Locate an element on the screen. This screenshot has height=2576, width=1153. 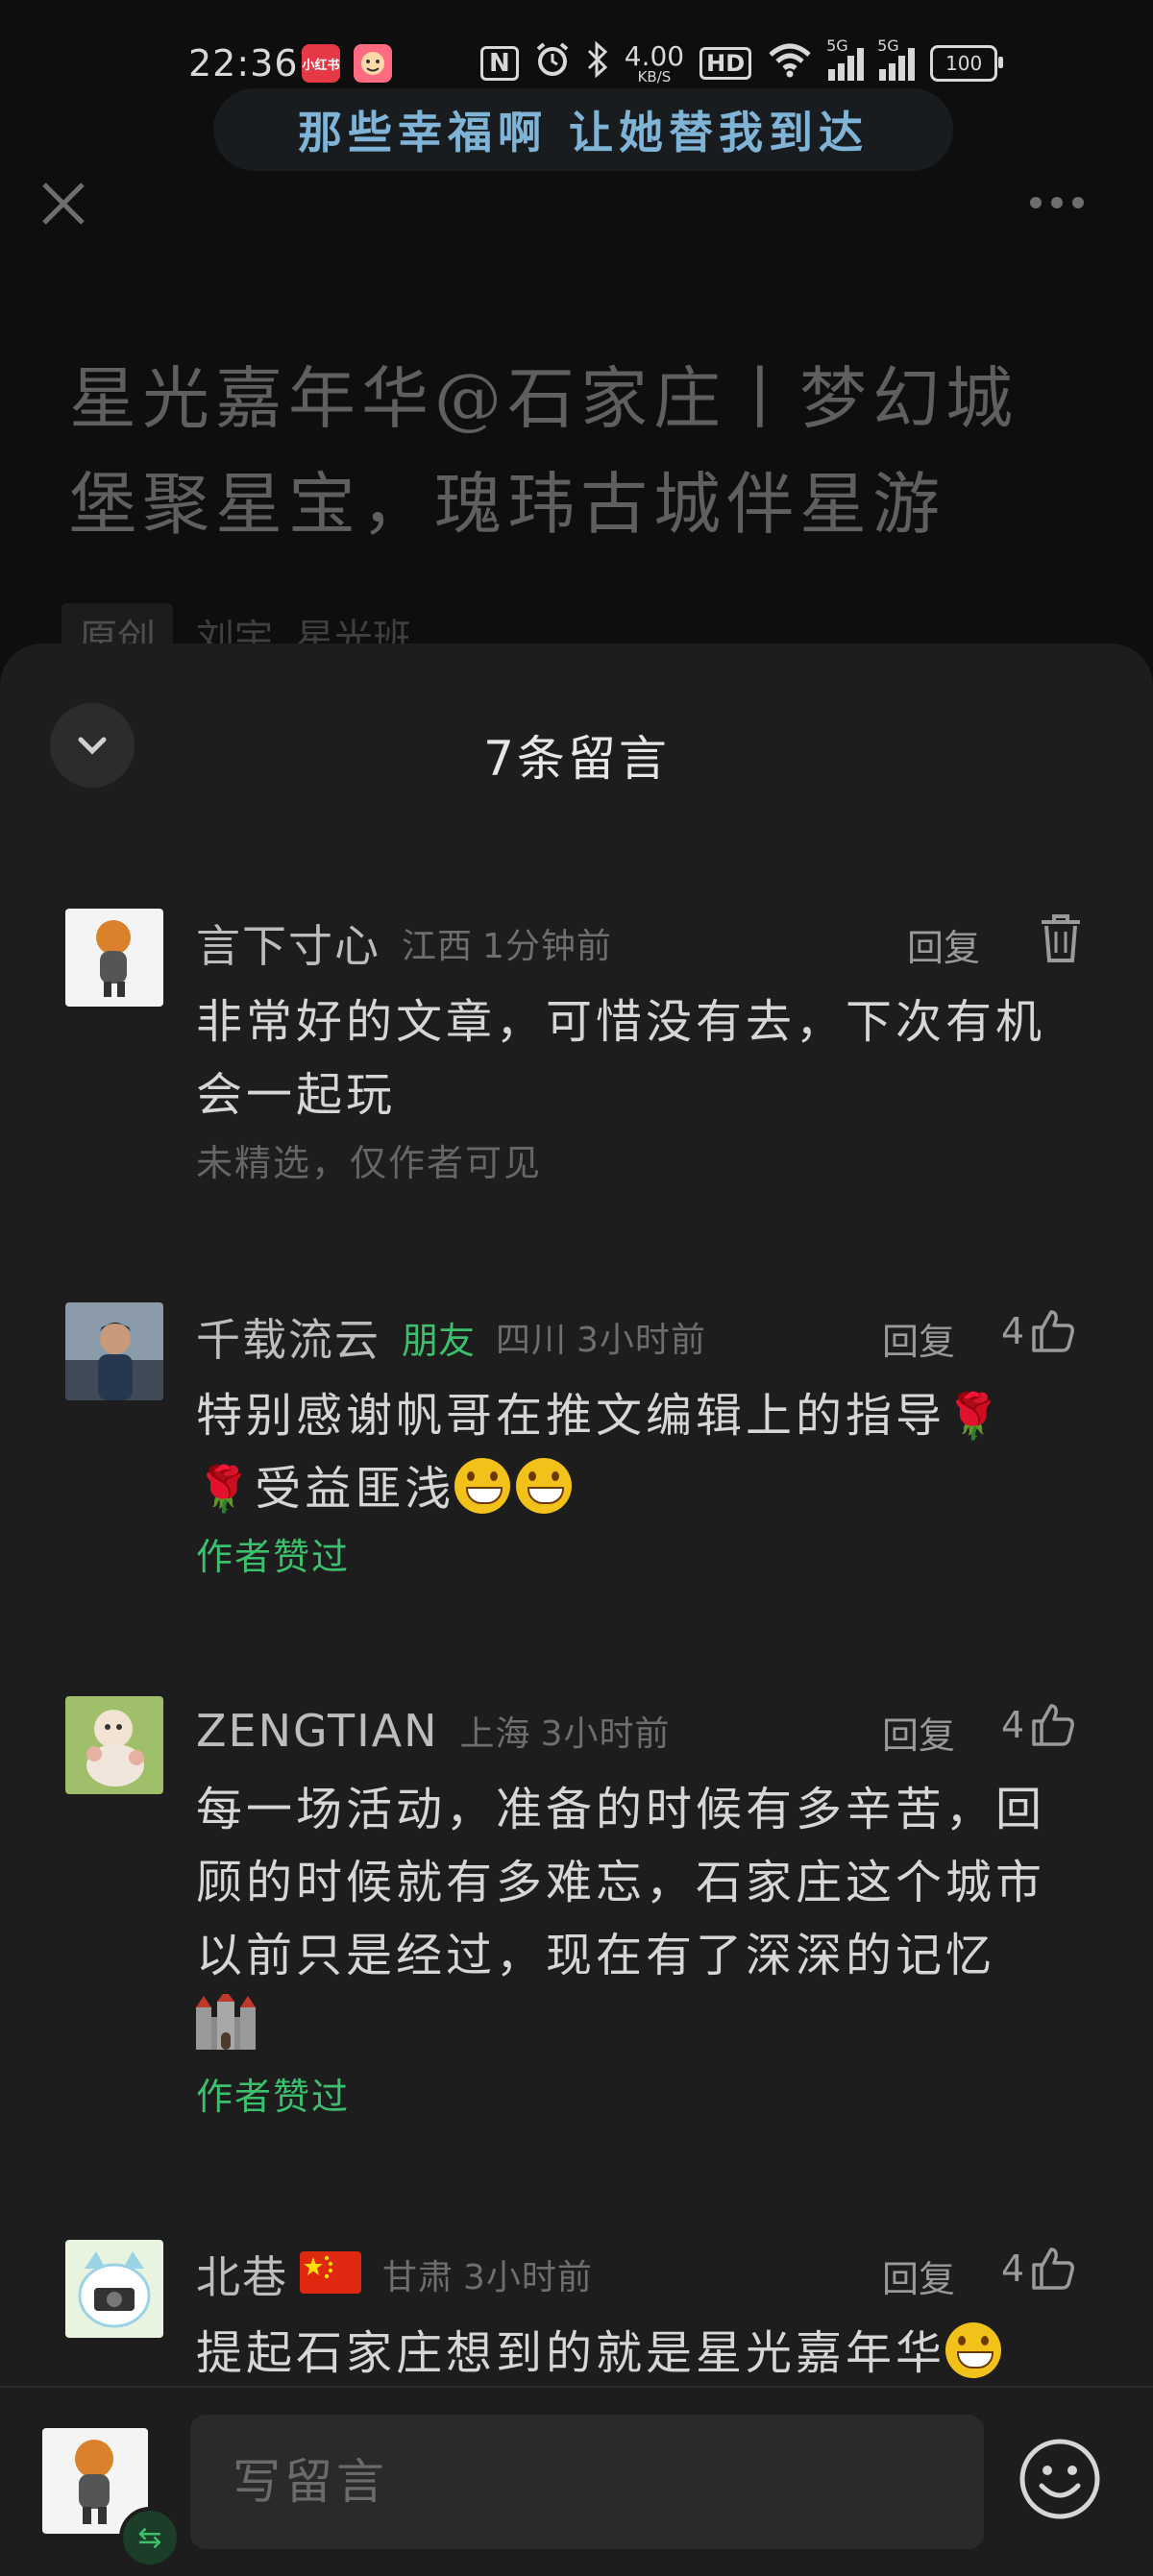
lyric-banner: 那些幸福啊 让她替我到达 is located at coordinates (583, 129).